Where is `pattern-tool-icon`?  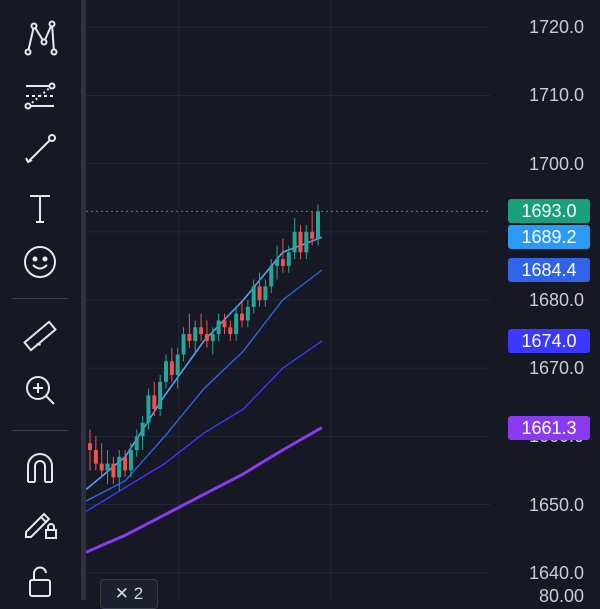 pattern-tool-icon is located at coordinates (40, 38).